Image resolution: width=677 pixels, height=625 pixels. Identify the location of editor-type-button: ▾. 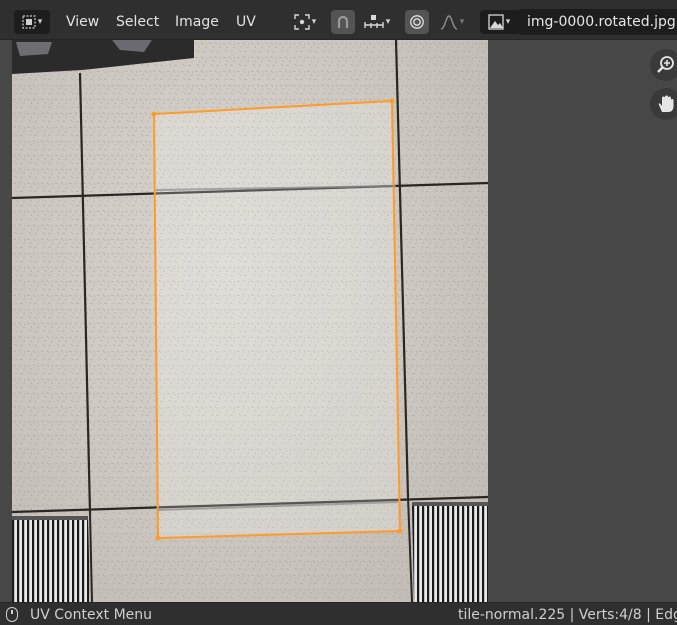
(32, 22).